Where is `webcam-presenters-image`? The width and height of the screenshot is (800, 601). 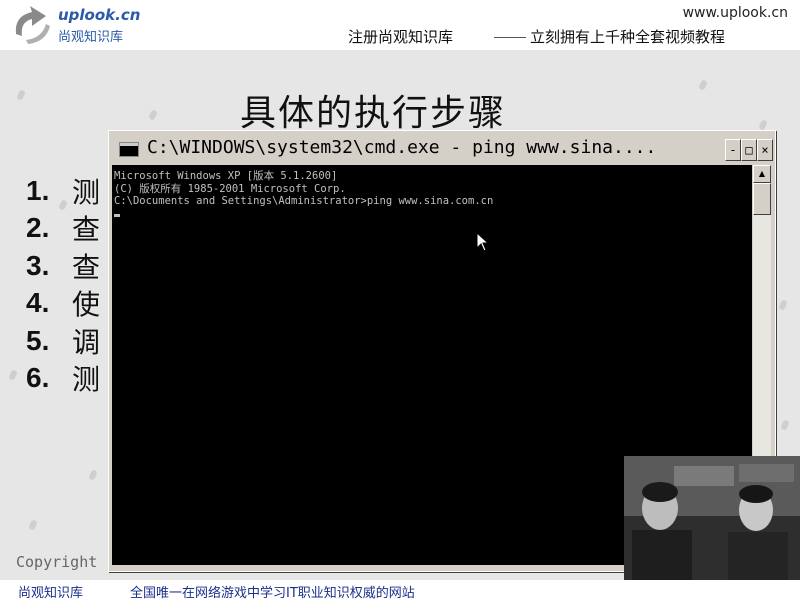 webcam-presenters-image is located at coordinates (712, 528).